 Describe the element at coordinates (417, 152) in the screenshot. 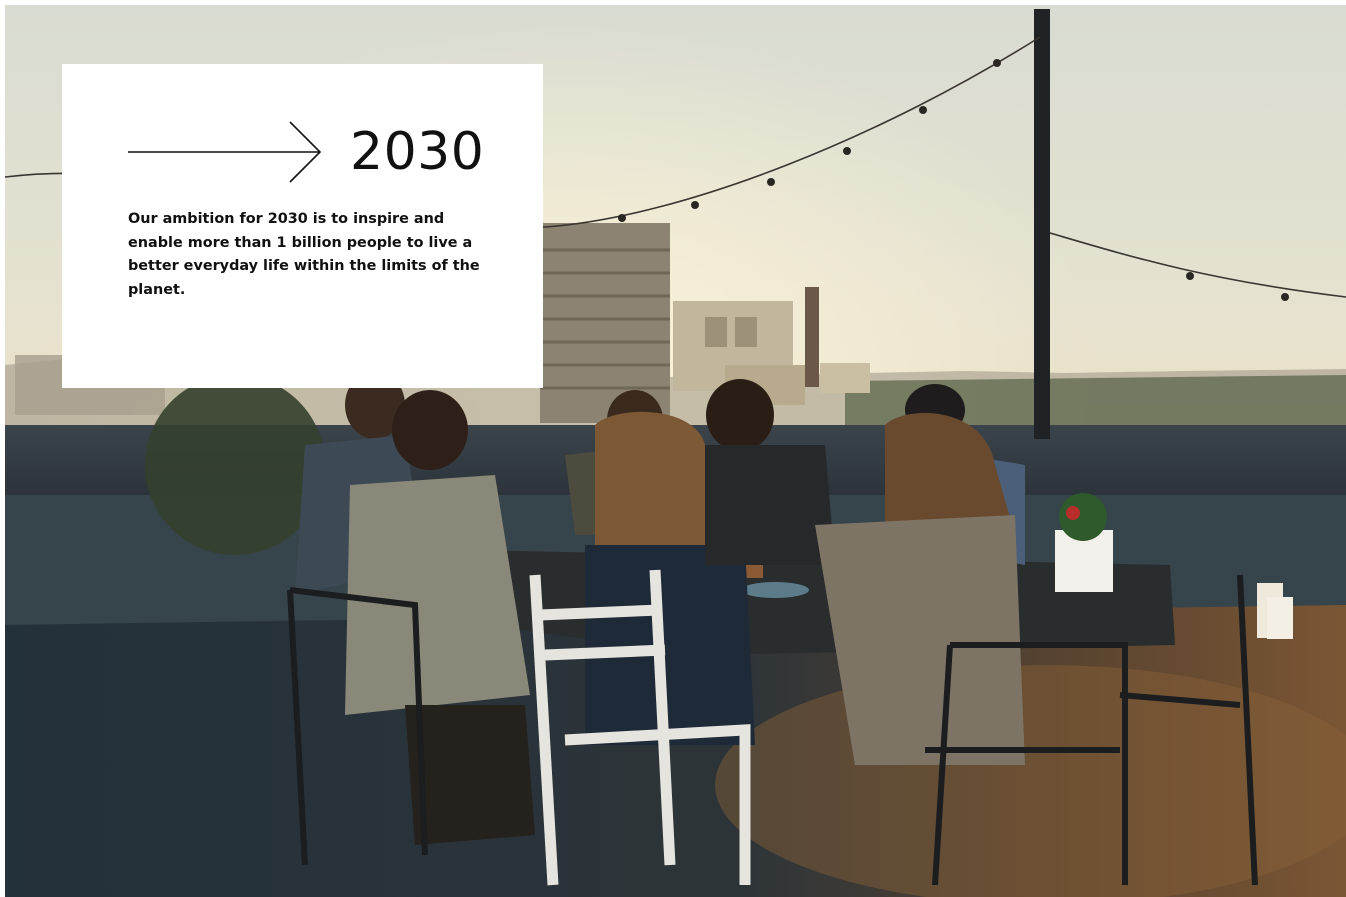

I see `ambition-year: 2030` at that location.